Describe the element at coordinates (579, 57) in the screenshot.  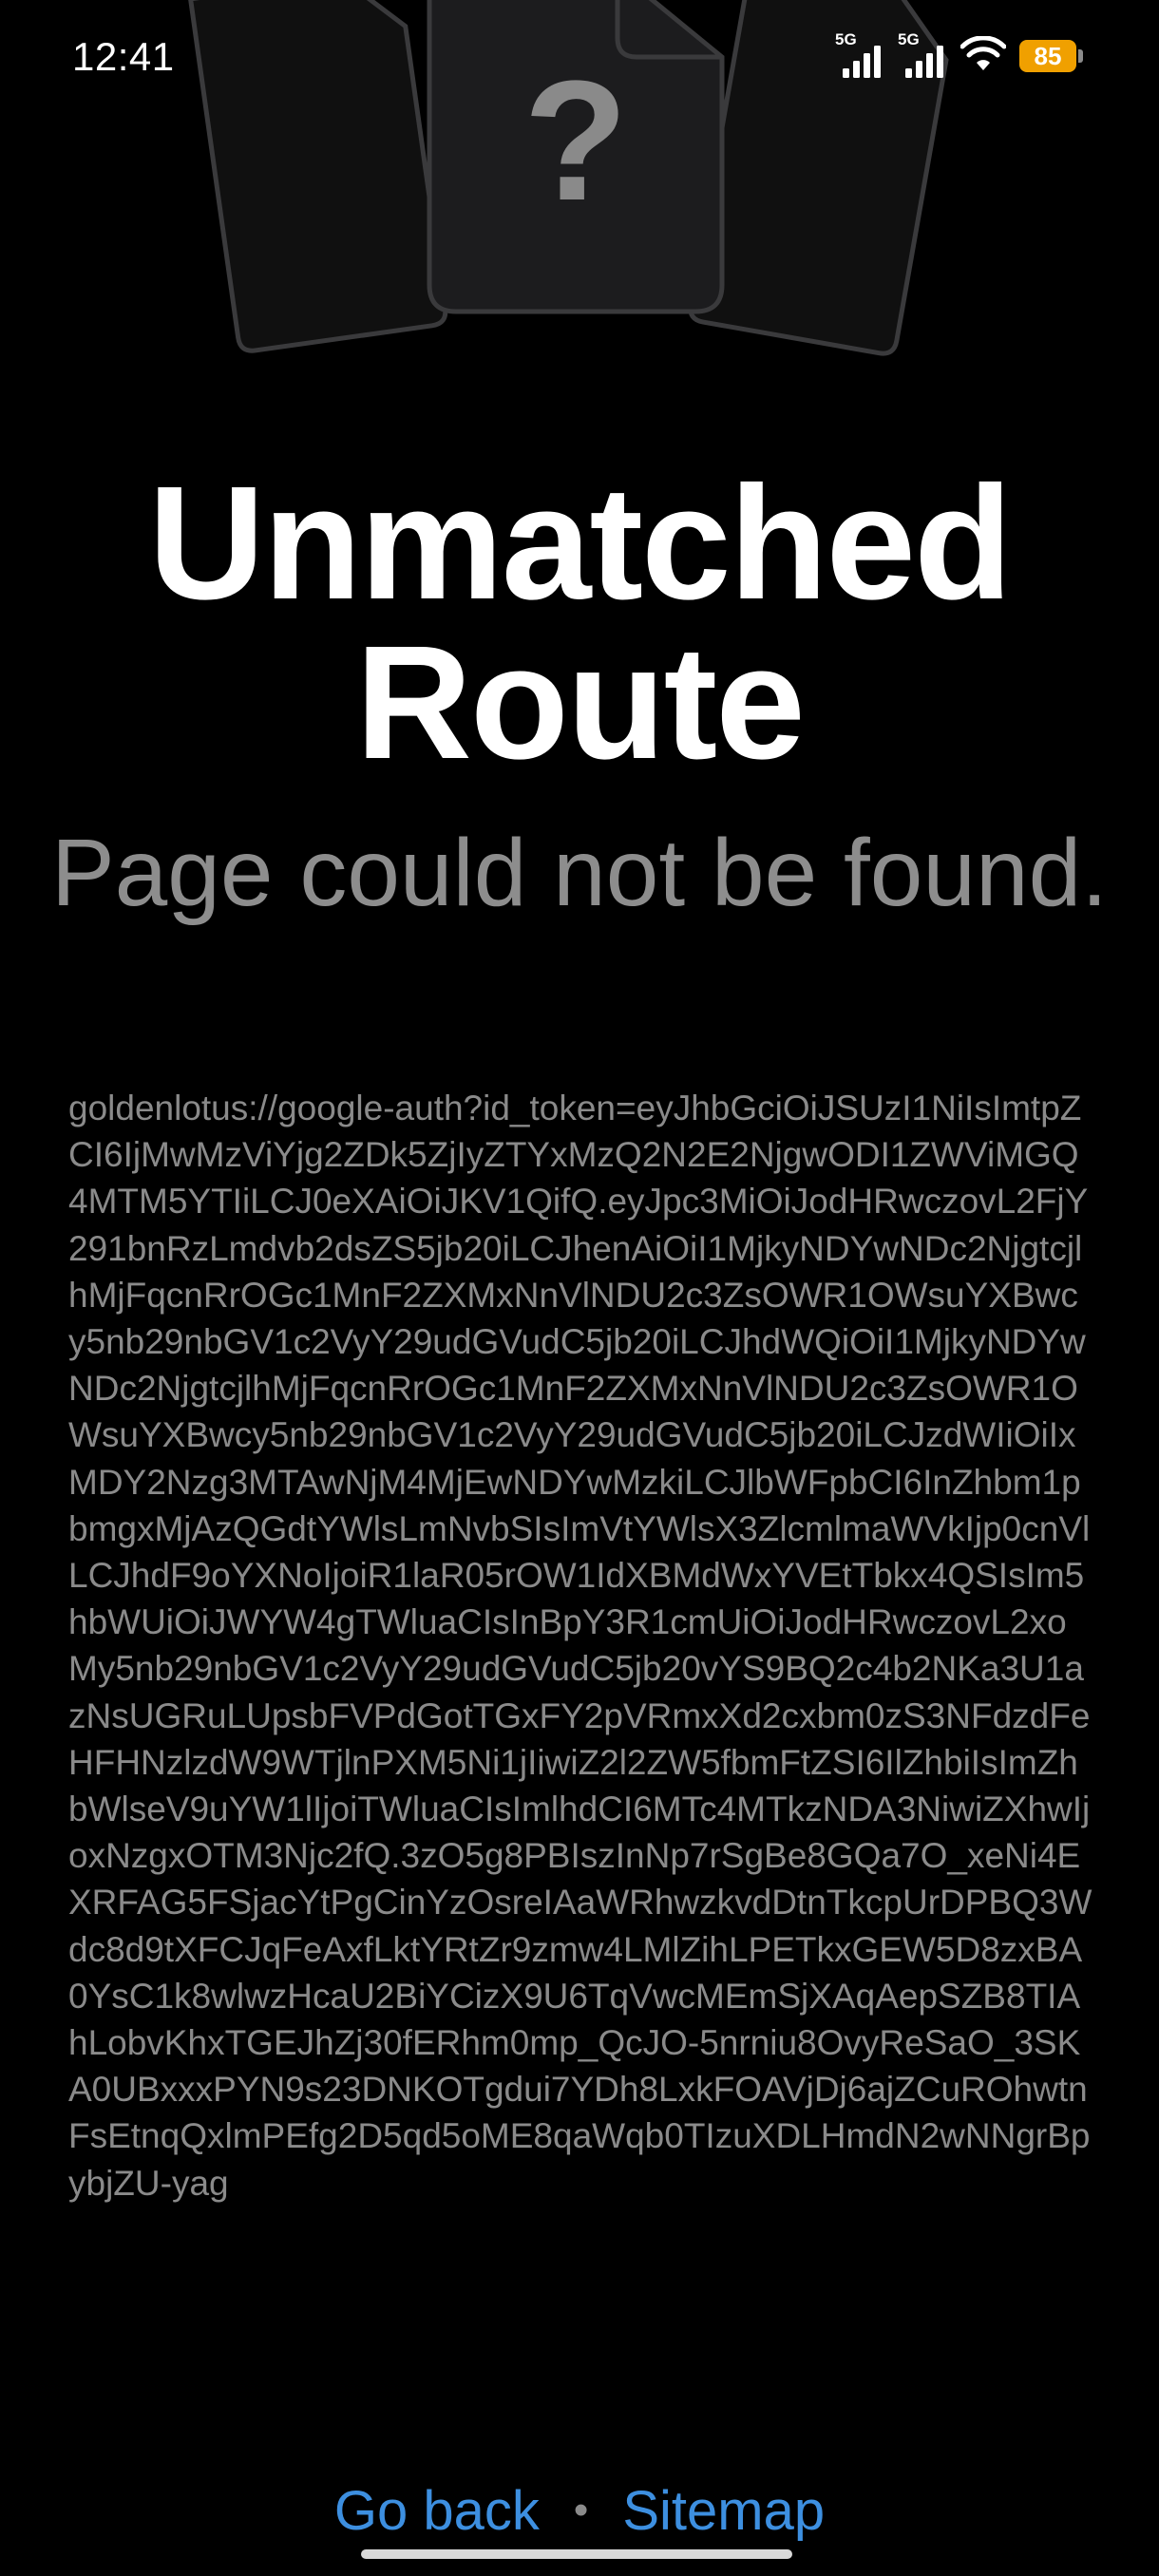
I see `status-bar: 12:41 5G 5G 85` at that location.